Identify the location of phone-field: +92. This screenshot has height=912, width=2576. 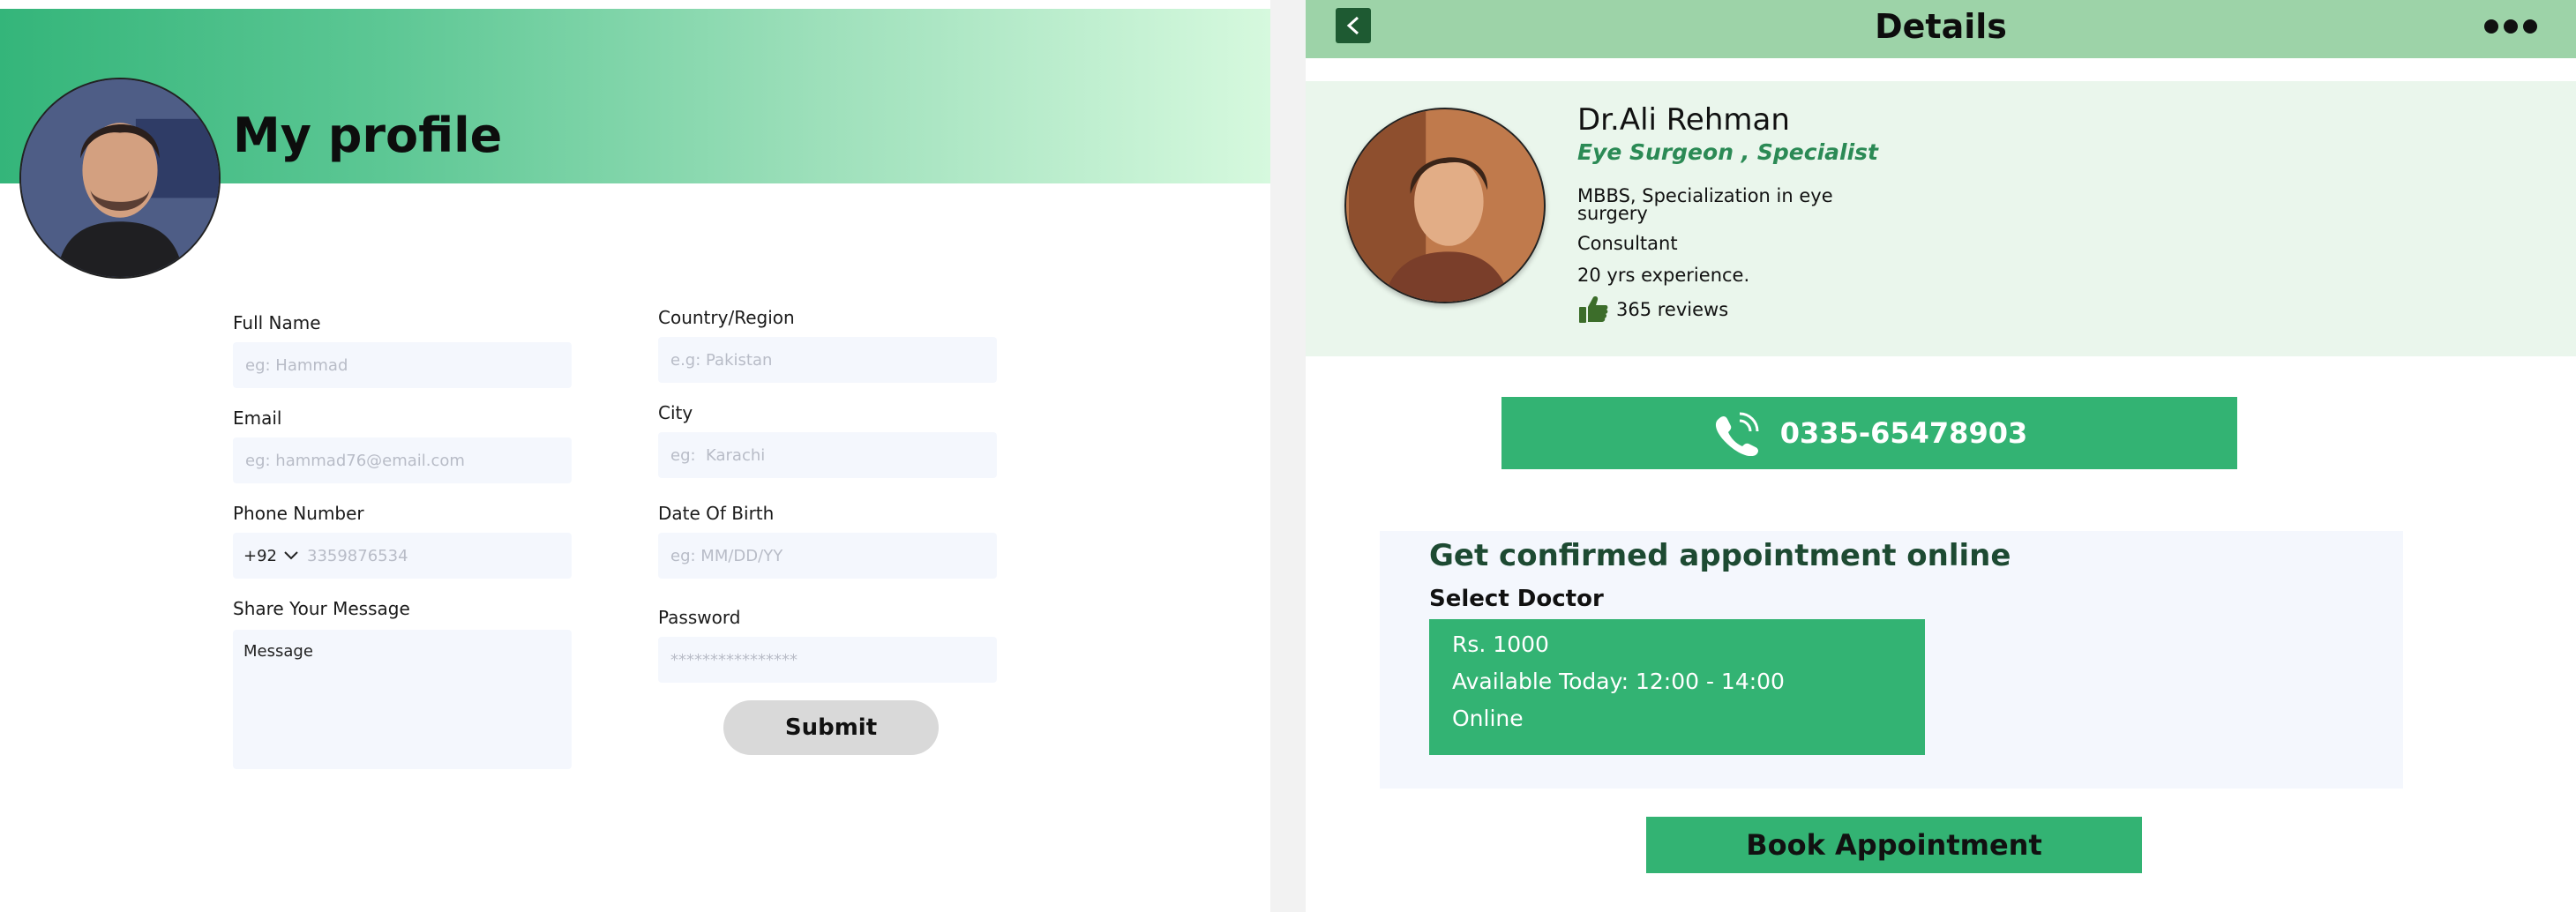
(403, 556).